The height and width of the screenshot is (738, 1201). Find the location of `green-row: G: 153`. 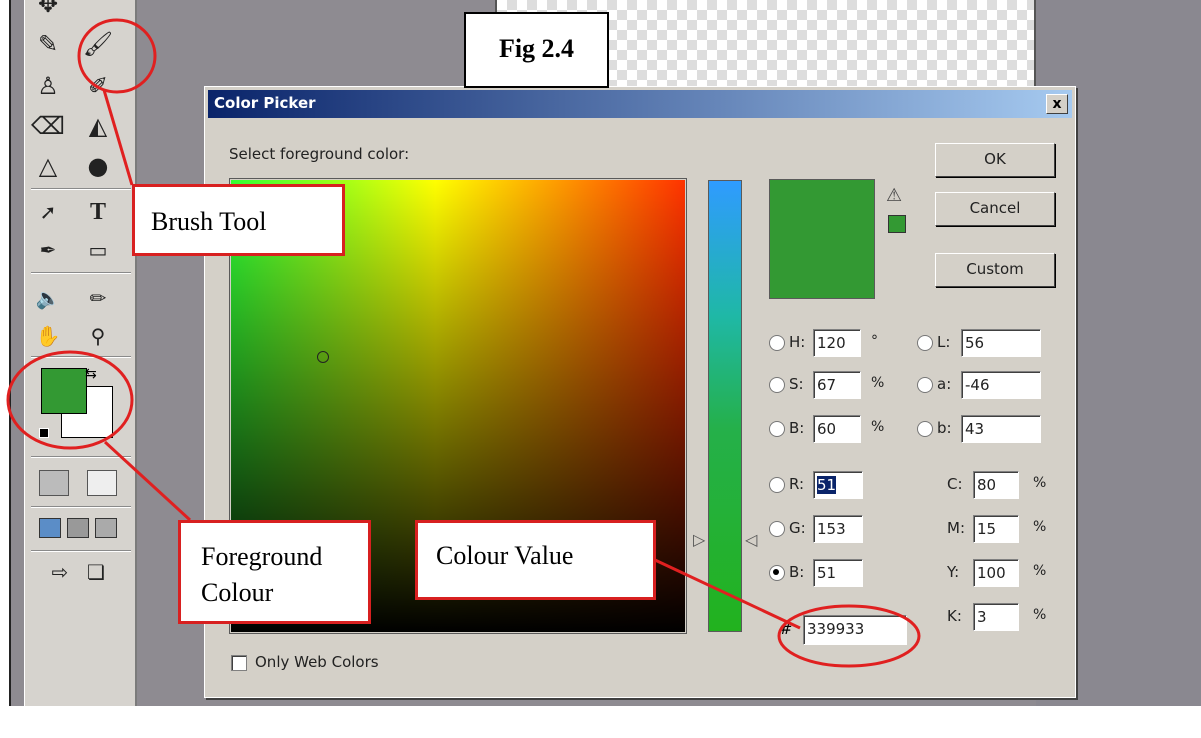

green-row: G: 153 is located at coordinates (829, 528).